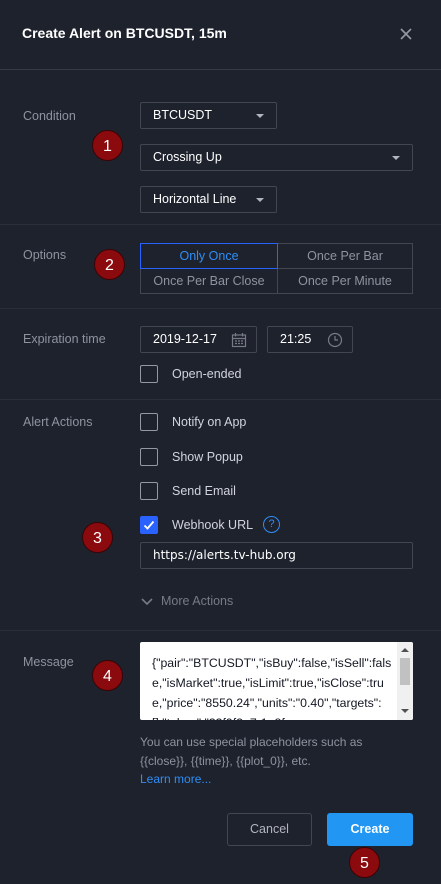  I want to click on show-popup-label: Show Popup, so click(207, 457).